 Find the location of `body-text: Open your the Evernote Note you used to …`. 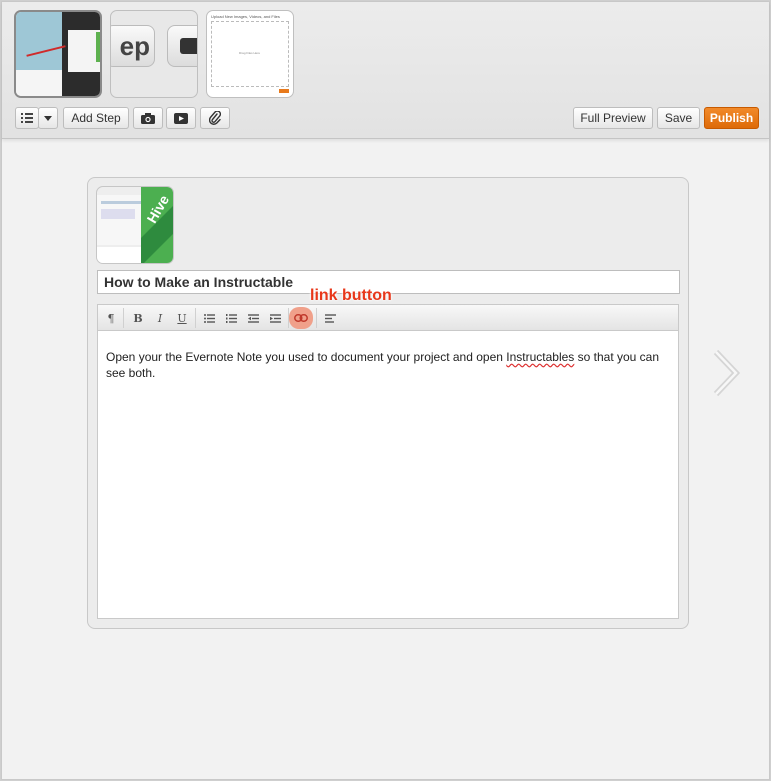

body-text: Open your the Evernote Note you used to … is located at coordinates (306, 357).